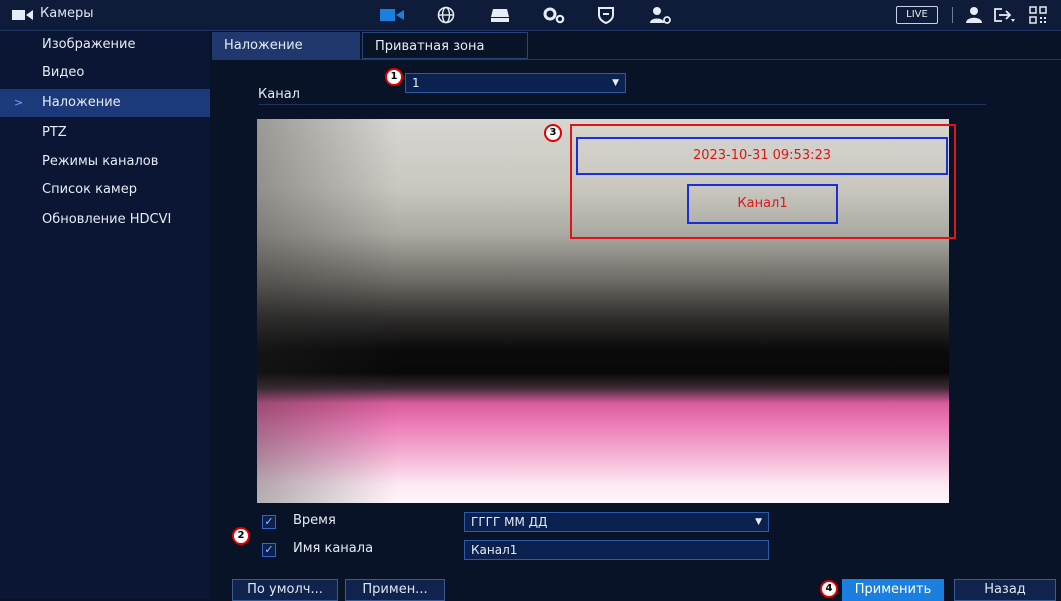  I want to click on camera-icon, so click(392, 15).